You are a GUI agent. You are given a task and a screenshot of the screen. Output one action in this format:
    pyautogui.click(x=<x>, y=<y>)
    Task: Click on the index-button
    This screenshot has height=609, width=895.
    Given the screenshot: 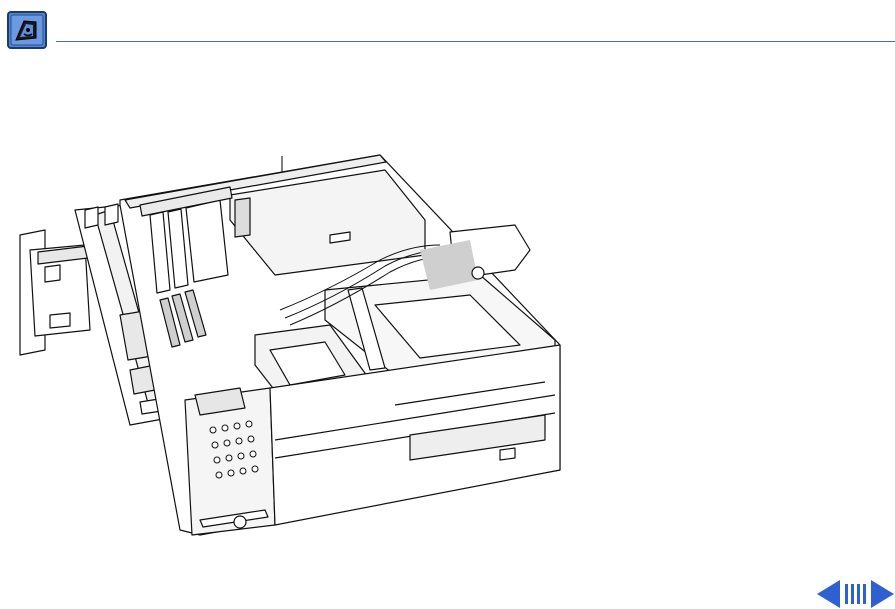 What is the action you would take?
    pyautogui.click(x=855, y=594)
    